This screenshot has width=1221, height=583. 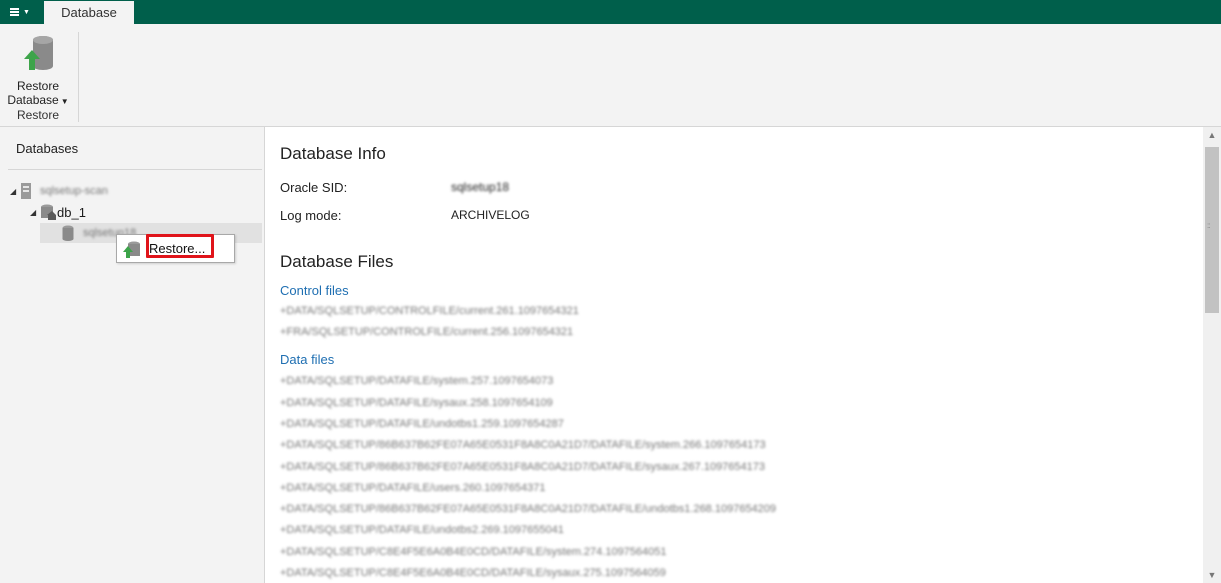 I want to click on control-files-link: Control files, so click(x=314, y=290).